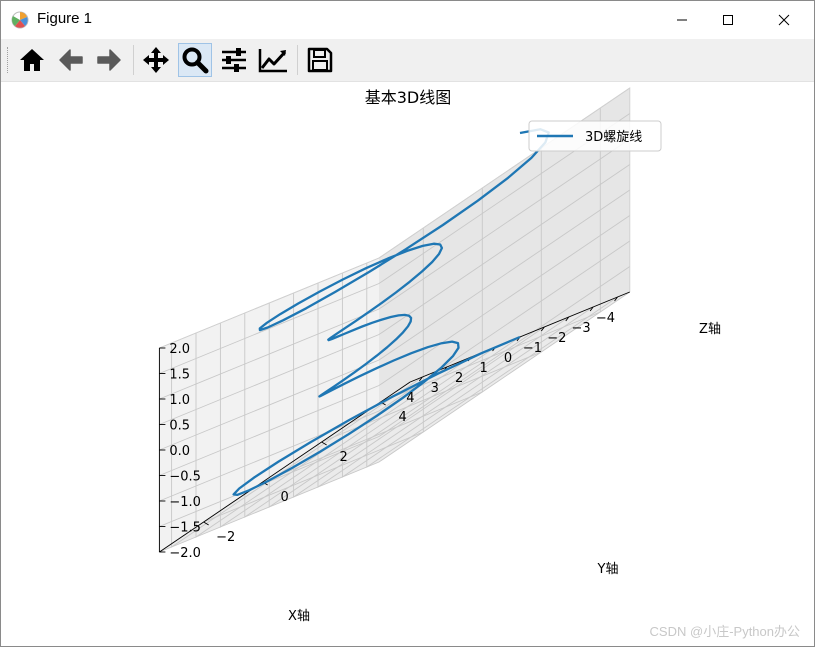  What do you see at coordinates (435, 388) in the screenshot?
I see `x-tick-label: 3` at bounding box center [435, 388].